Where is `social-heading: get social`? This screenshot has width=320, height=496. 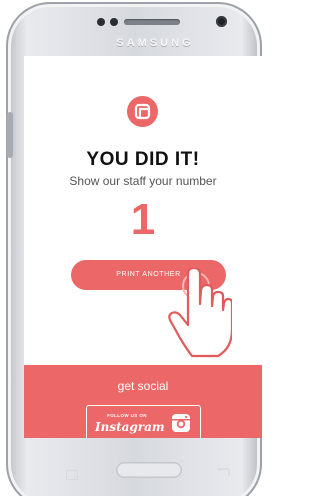 social-heading: get social is located at coordinates (143, 386).